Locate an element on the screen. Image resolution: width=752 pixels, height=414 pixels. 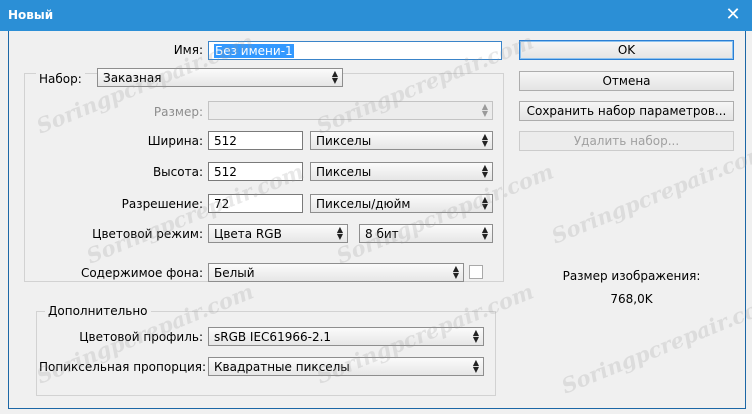
advanced-group: Дополнительно is located at coordinates (266, 350).